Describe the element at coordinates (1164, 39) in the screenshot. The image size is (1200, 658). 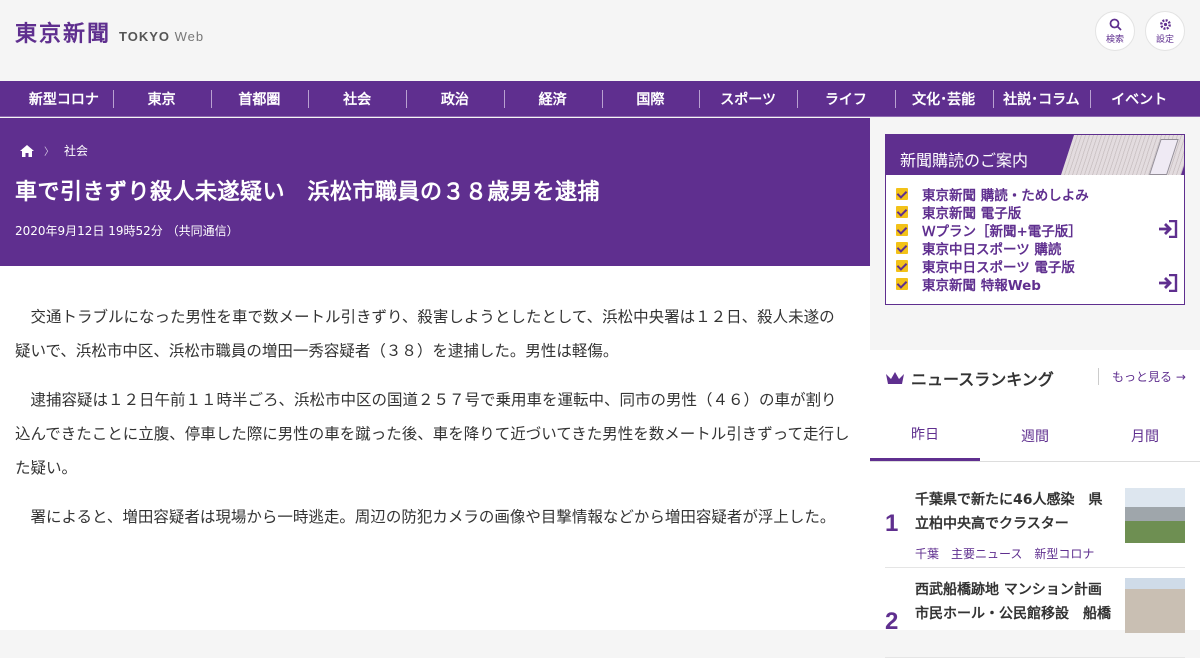
I see `settings-label: 設定` at that location.